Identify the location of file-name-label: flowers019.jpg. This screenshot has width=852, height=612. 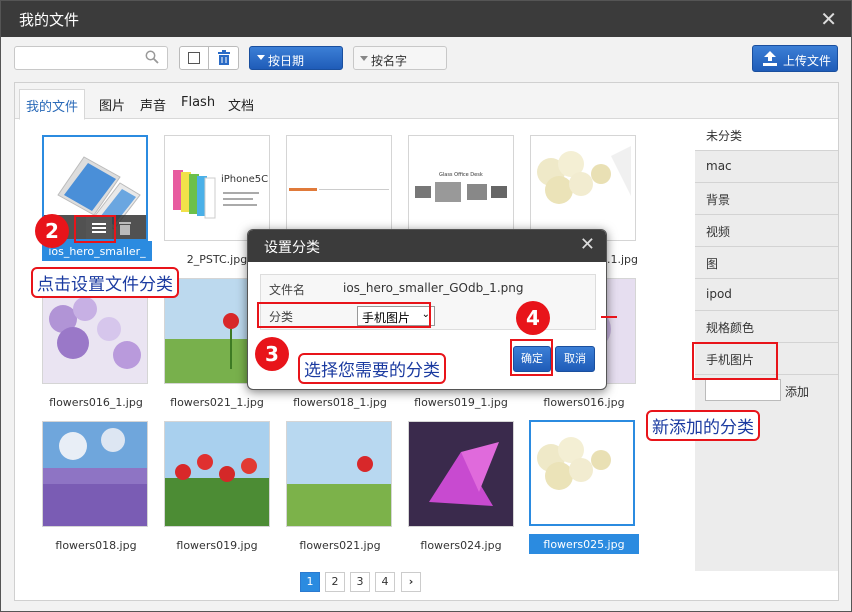
(217, 545).